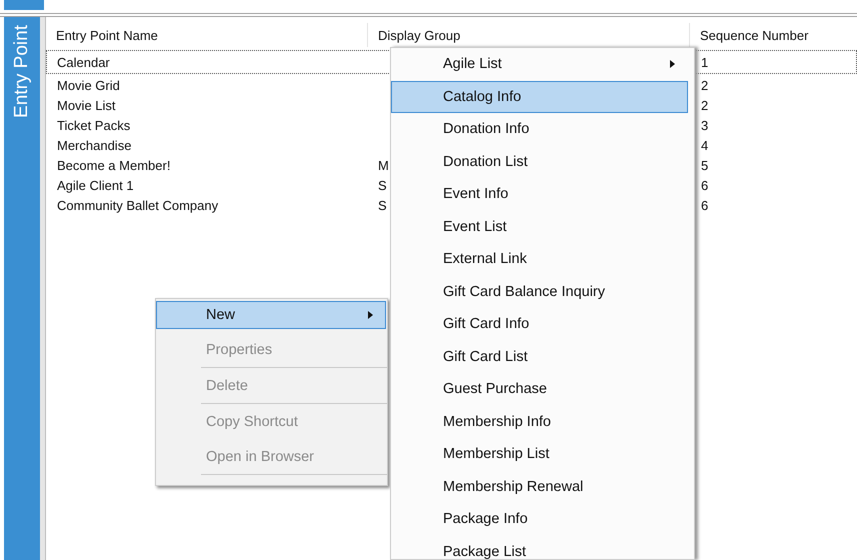  Describe the element at coordinates (24, 5) in the screenshot. I see `tab-strip` at that location.